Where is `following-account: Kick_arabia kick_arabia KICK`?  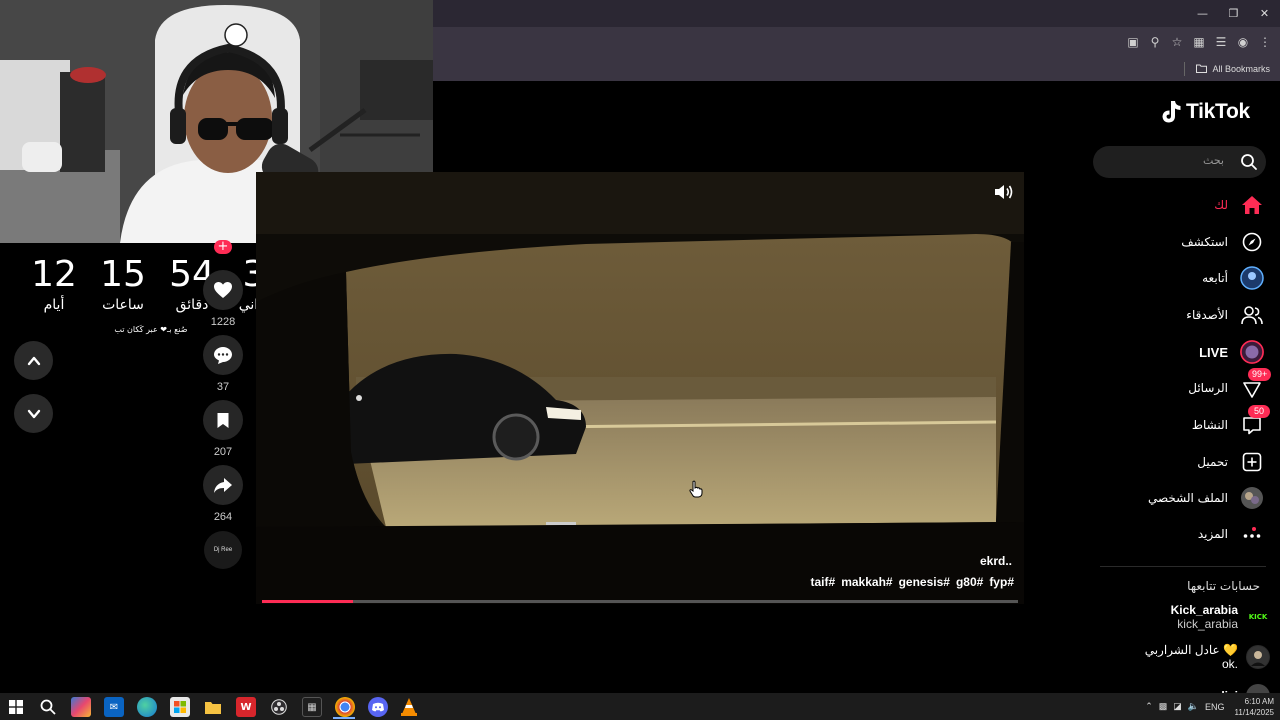 following-account: Kick_arabia kick_arabia KICK is located at coordinates (1220, 617).